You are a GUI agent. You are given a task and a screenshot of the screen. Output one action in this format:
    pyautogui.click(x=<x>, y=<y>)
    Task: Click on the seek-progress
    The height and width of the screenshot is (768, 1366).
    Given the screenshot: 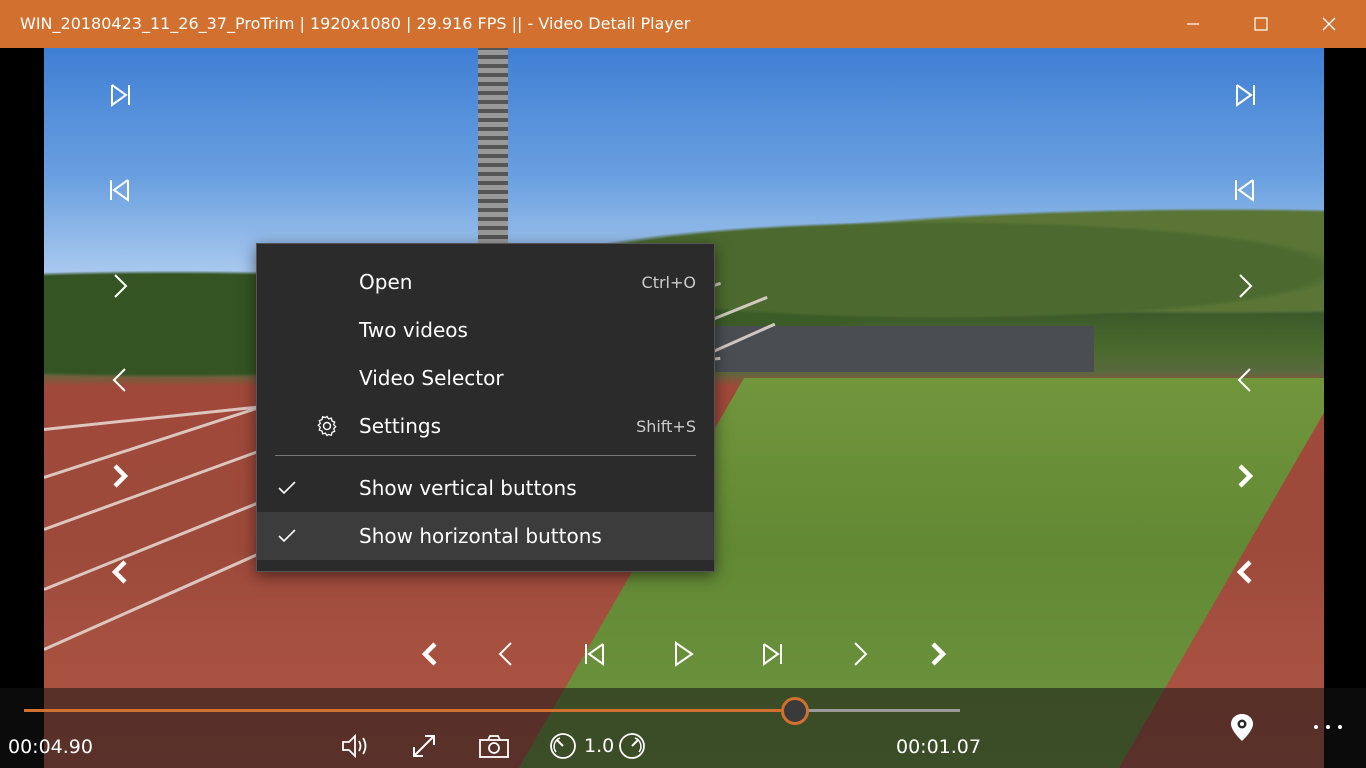 What is the action you would take?
    pyautogui.click(x=409, y=710)
    